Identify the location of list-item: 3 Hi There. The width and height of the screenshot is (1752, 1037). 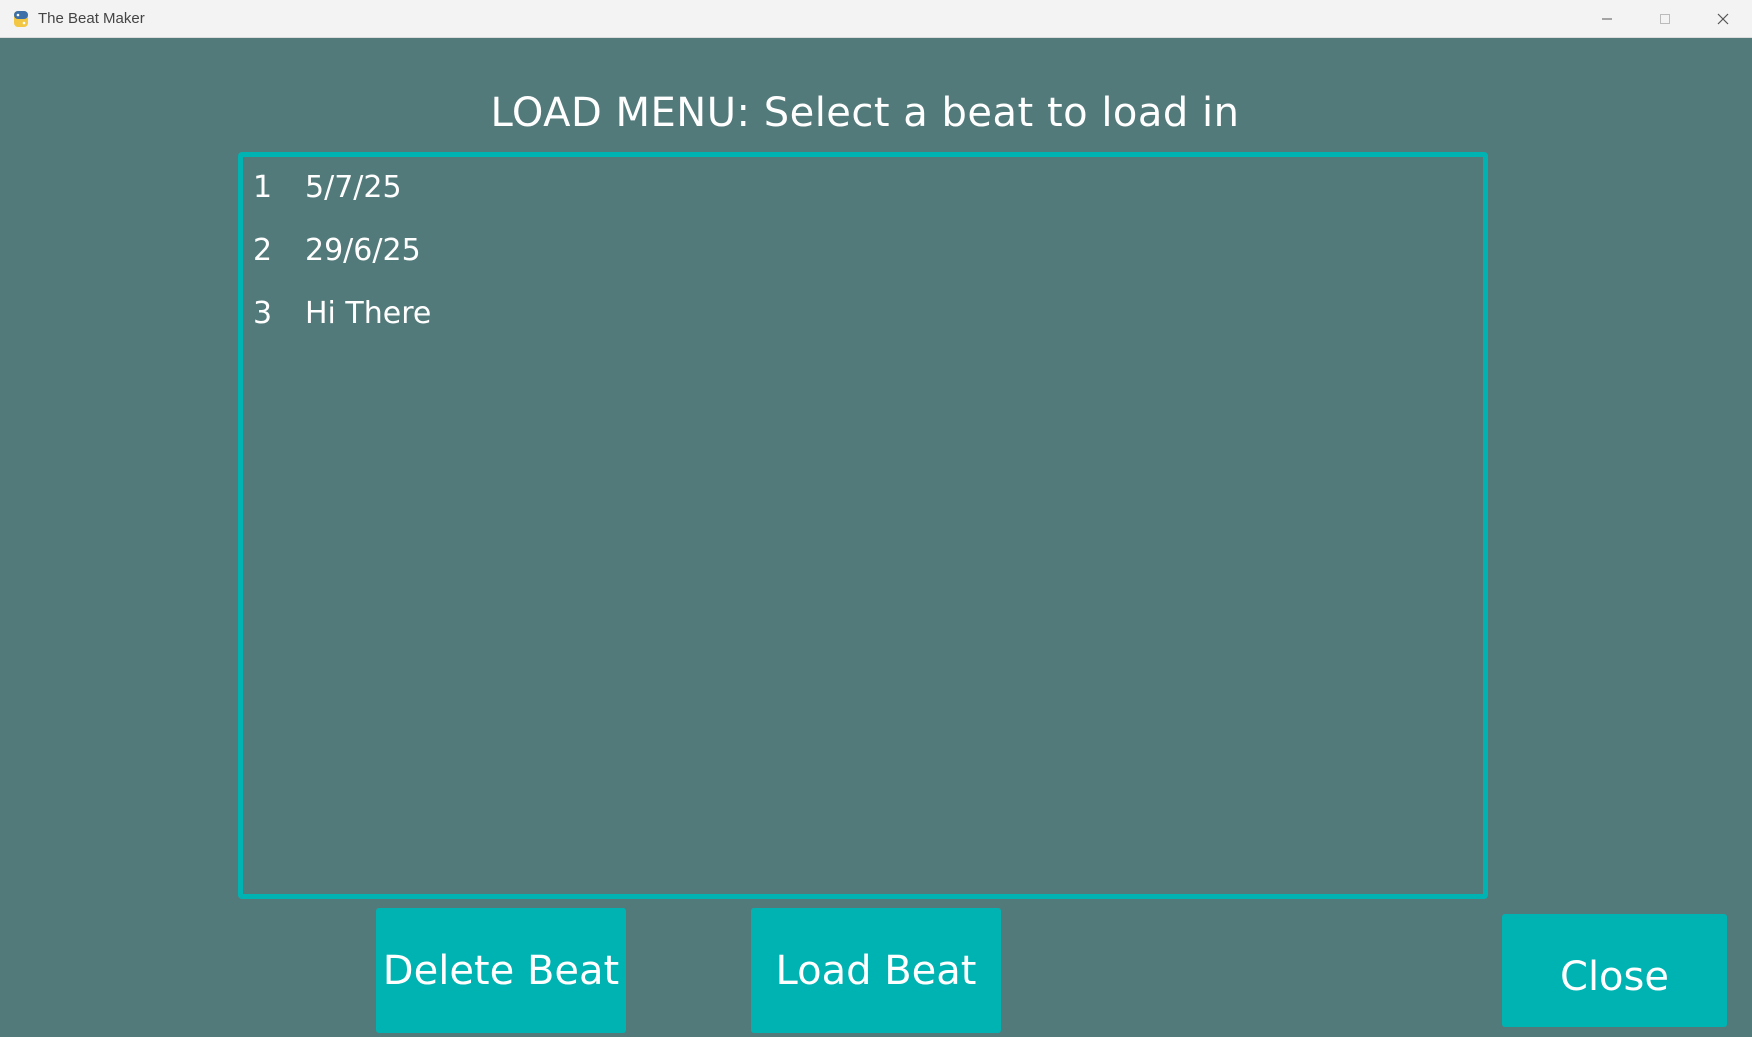
(342, 313).